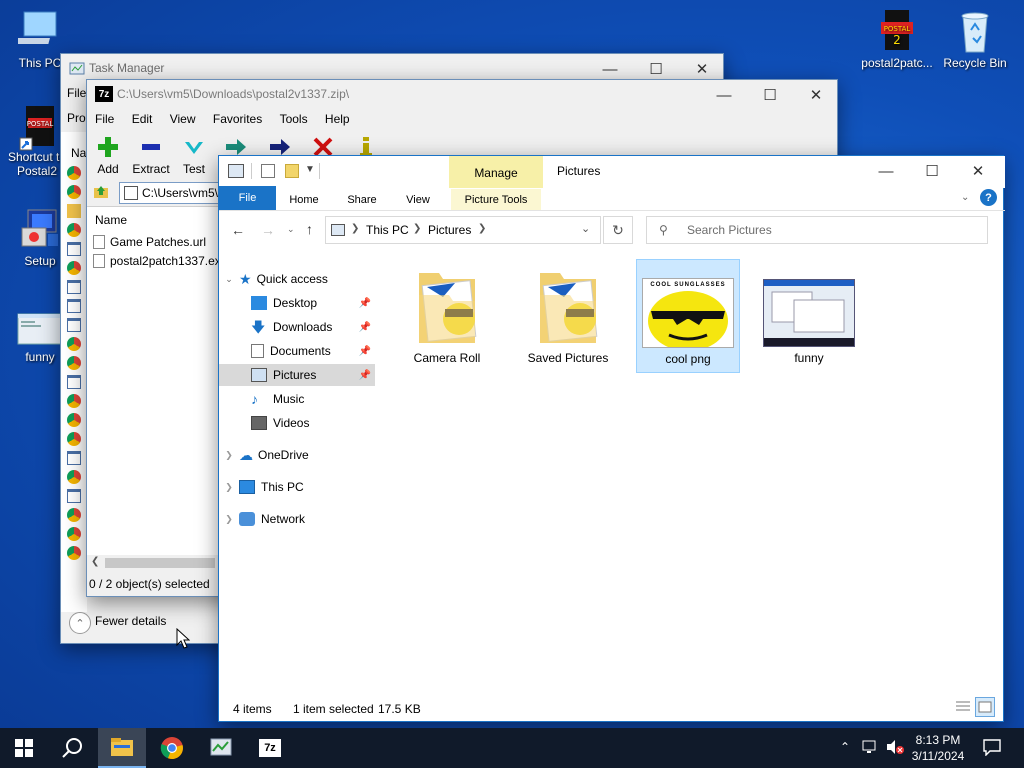 The height and width of the screenshot is (768, 1024). What do you see at coordinates (387, 230) in the screenshot?
I see `breadcrumb-this-pc: This PC` at bounding box center [387, 230].